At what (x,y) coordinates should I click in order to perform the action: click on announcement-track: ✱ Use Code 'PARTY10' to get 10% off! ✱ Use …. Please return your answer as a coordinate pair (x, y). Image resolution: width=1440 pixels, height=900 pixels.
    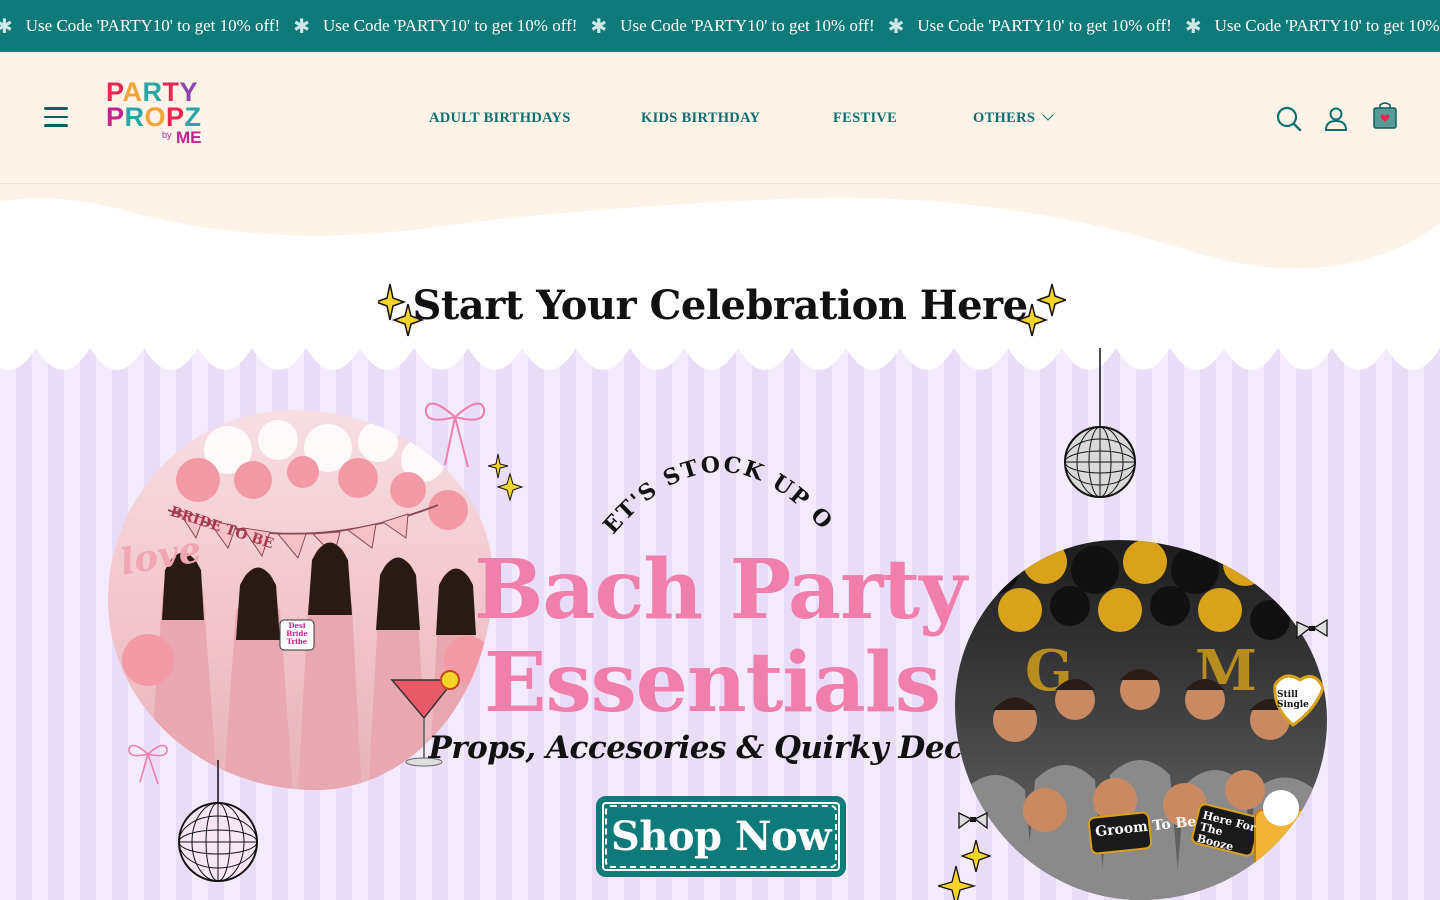
    Looking at the image, I should click on (720, 26).